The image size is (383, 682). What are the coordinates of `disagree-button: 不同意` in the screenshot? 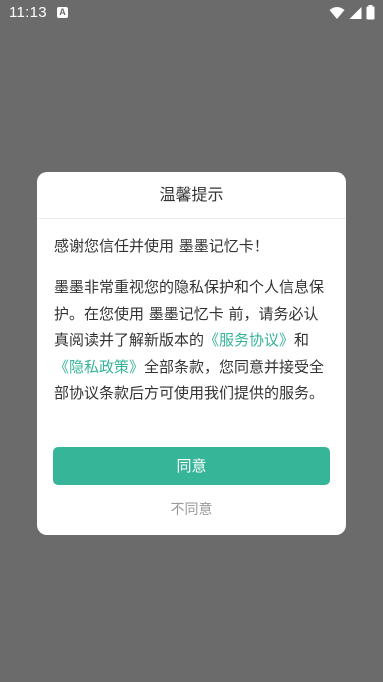 It's located at (191, 510).